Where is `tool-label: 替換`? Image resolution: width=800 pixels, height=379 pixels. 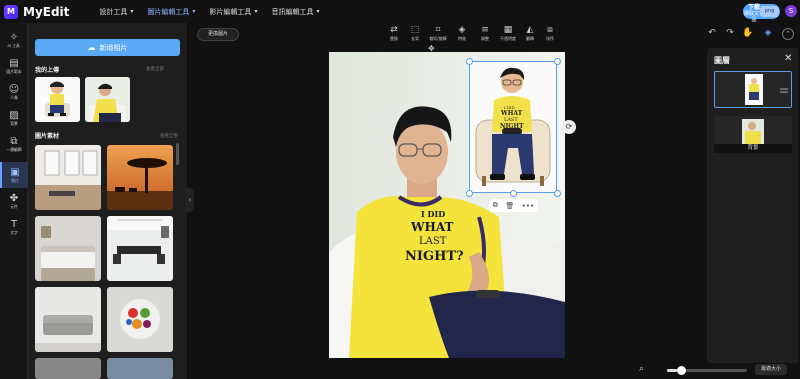
tool-label: 替換 is located at coordinates (394, 38).